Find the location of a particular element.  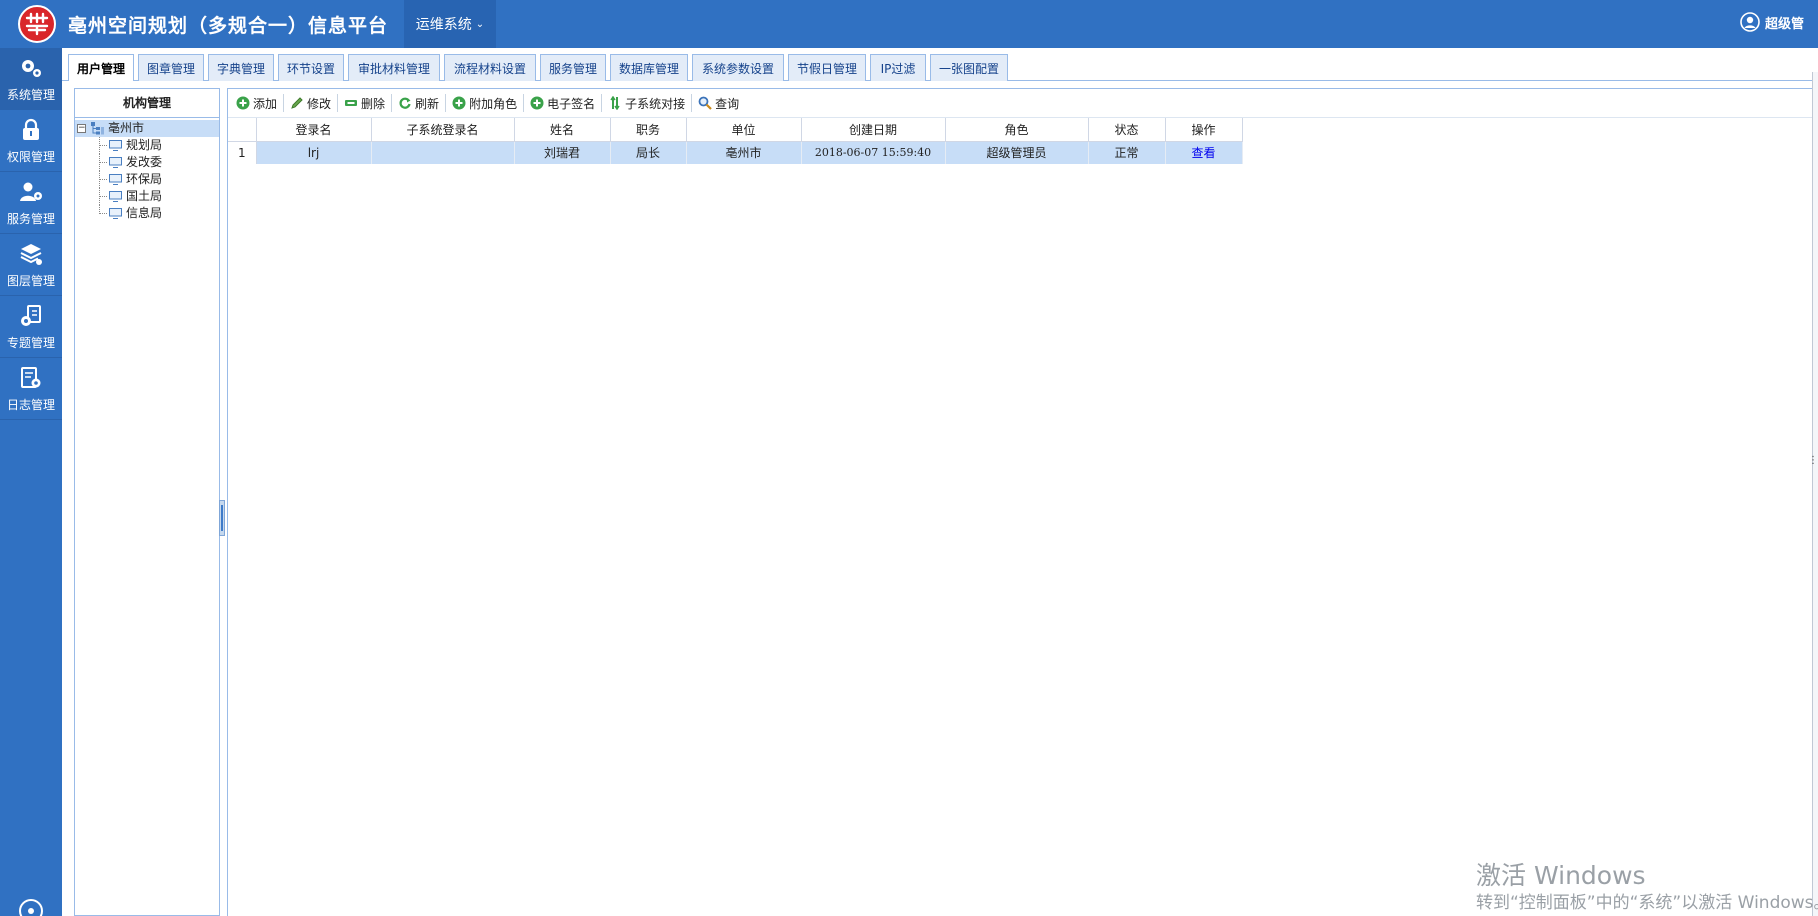

cell-name: 刘瑞君 is located at coordinates (562, 152).